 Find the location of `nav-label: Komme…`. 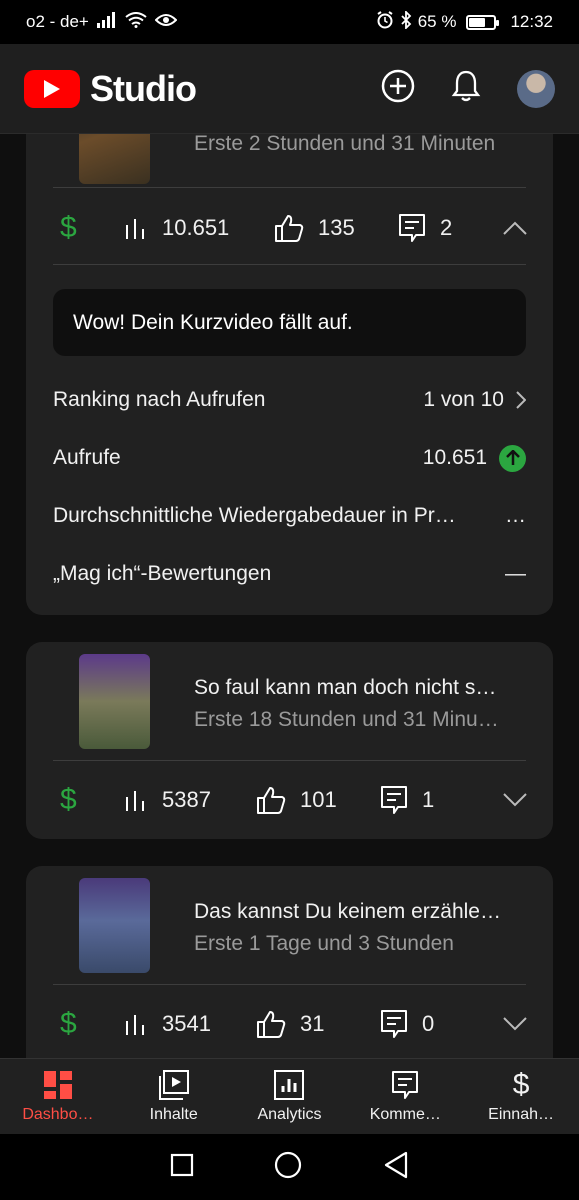

nav-label: Komme… is located at coordinates (405, 1114).